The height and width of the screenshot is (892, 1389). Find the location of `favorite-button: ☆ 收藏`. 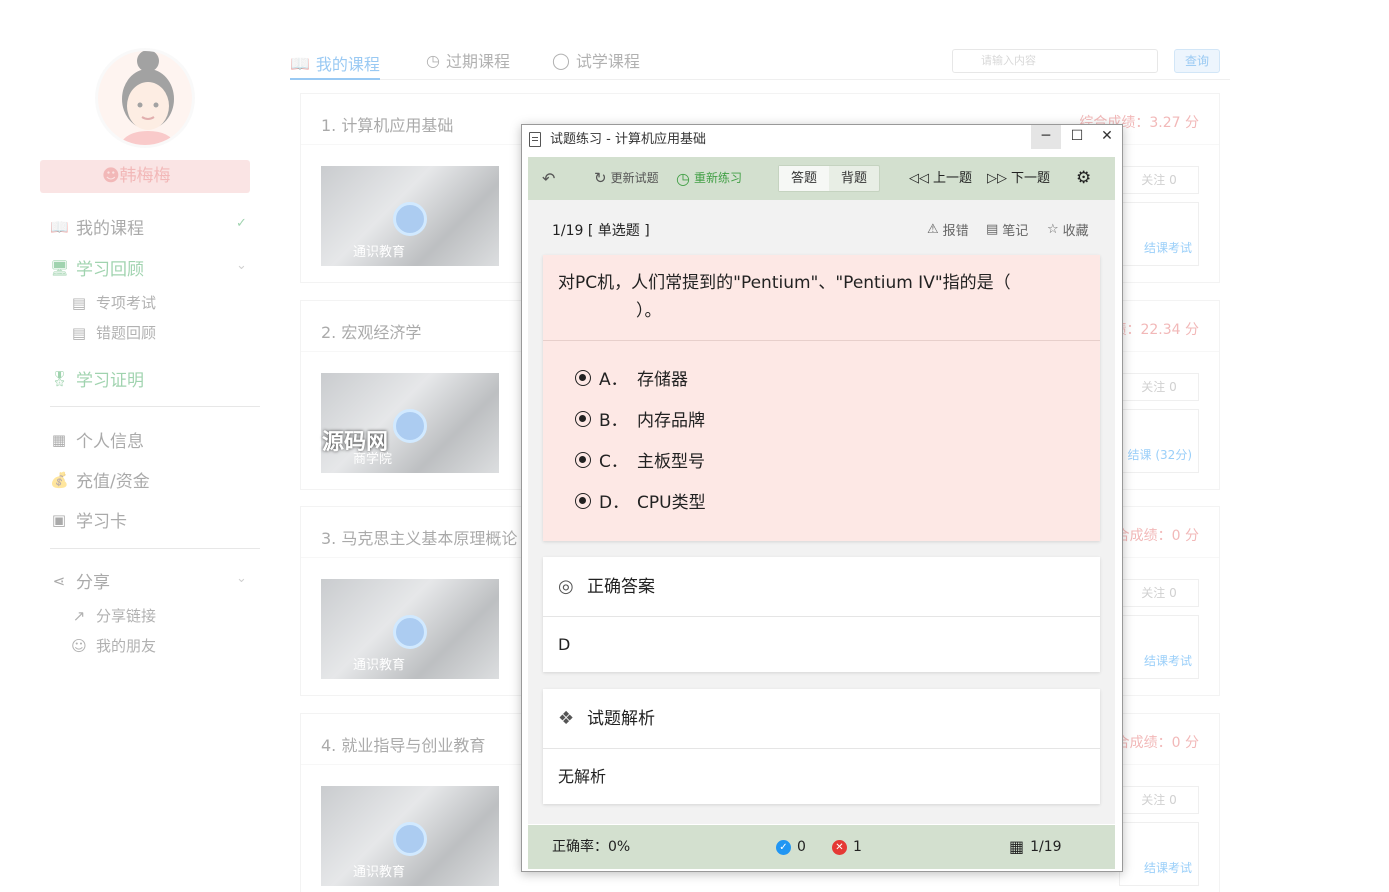

favorite-button: ☆ 收藏 is located at coordinates (1068, 229).